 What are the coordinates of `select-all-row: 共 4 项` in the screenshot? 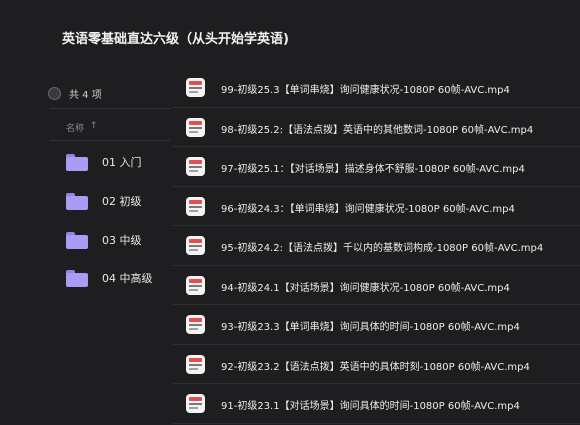 It's located at (75, 93).